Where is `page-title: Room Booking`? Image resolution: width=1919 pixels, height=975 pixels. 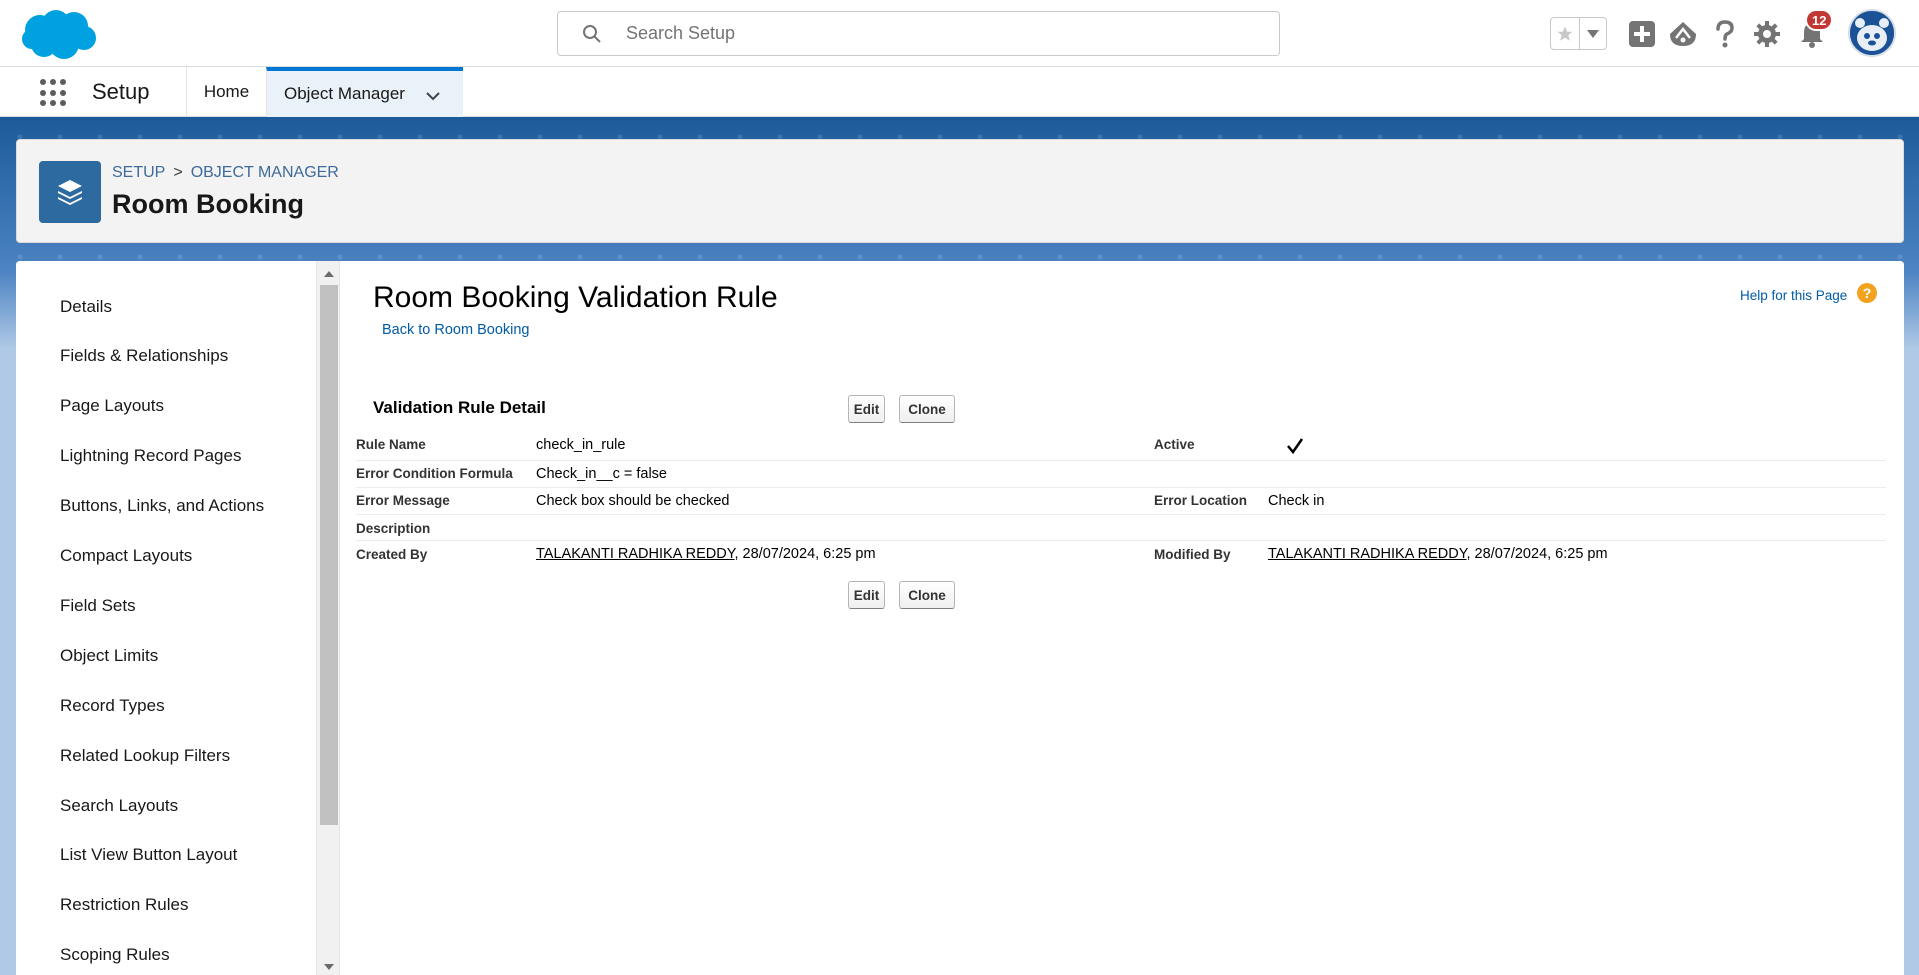 page-title: Room Booking is located at coordinates (208, 204).